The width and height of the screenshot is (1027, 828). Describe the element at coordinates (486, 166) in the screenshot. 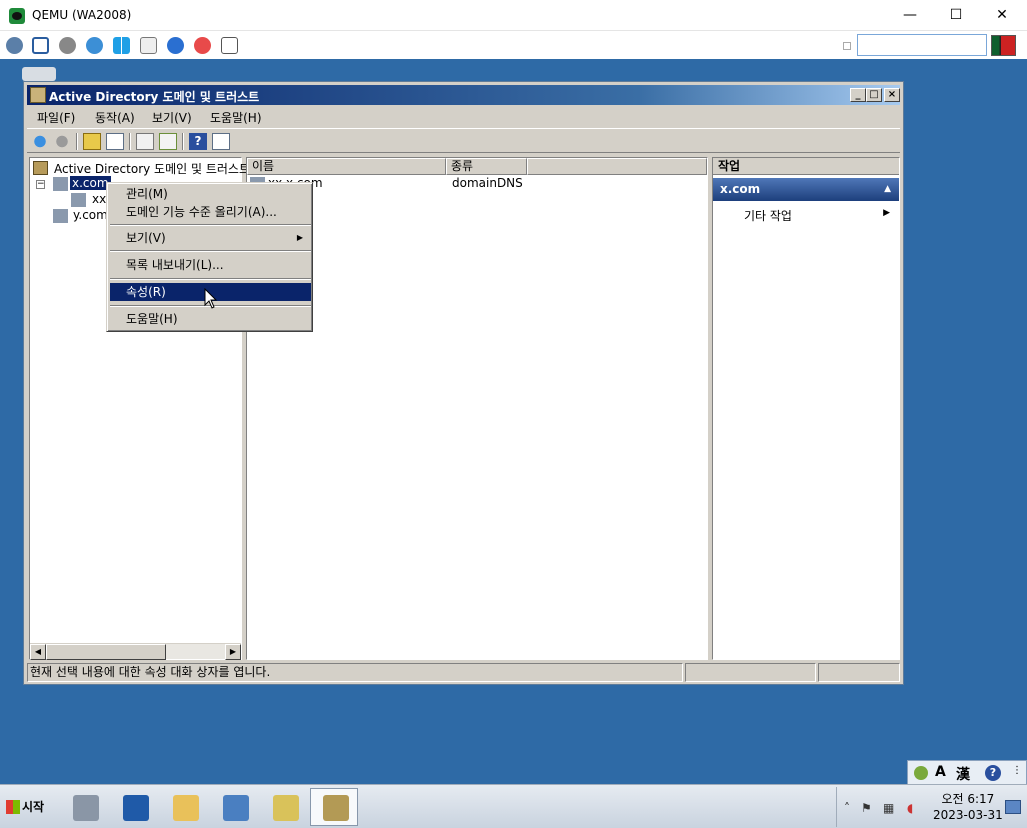

I see `column-header-type: 종류` at that location.